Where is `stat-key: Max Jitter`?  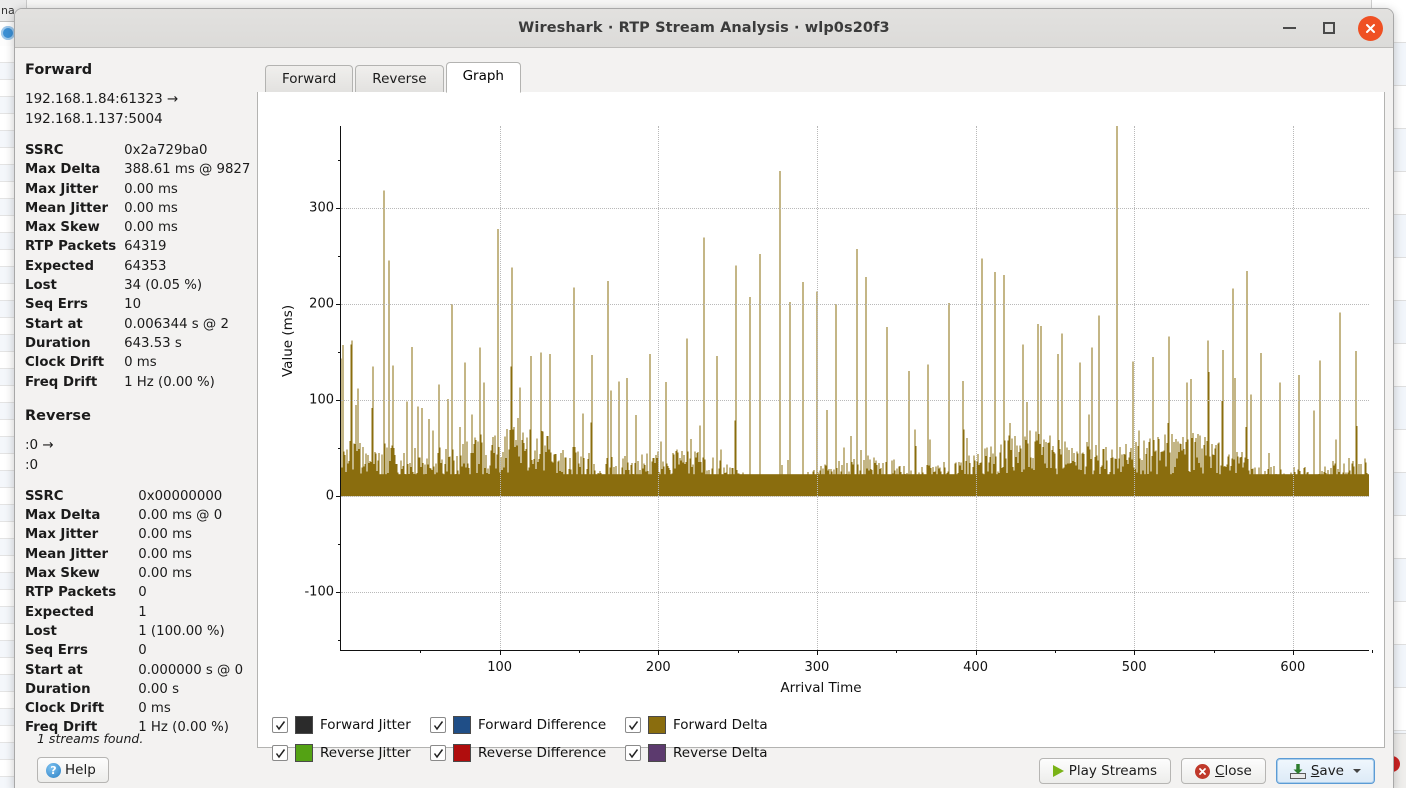 stat-key: Max Jitter is located at coordinates (62, 535).